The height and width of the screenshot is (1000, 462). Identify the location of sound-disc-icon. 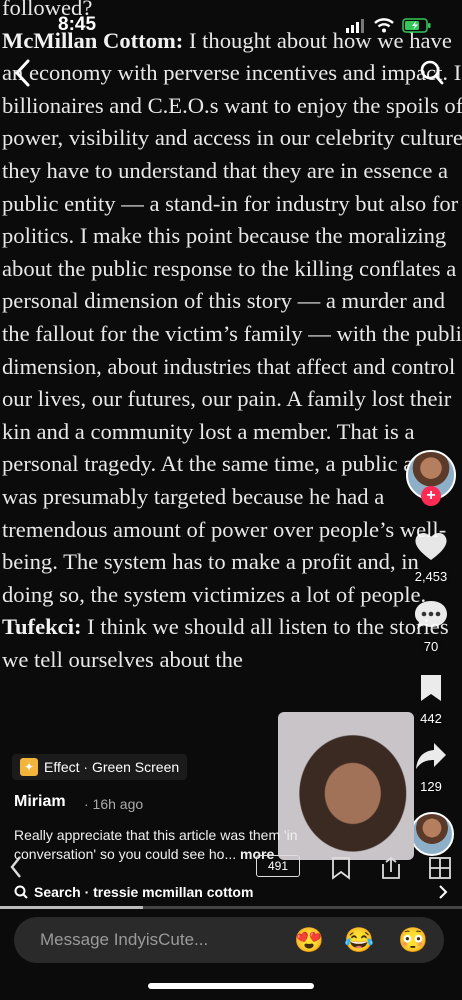
(432, 834).